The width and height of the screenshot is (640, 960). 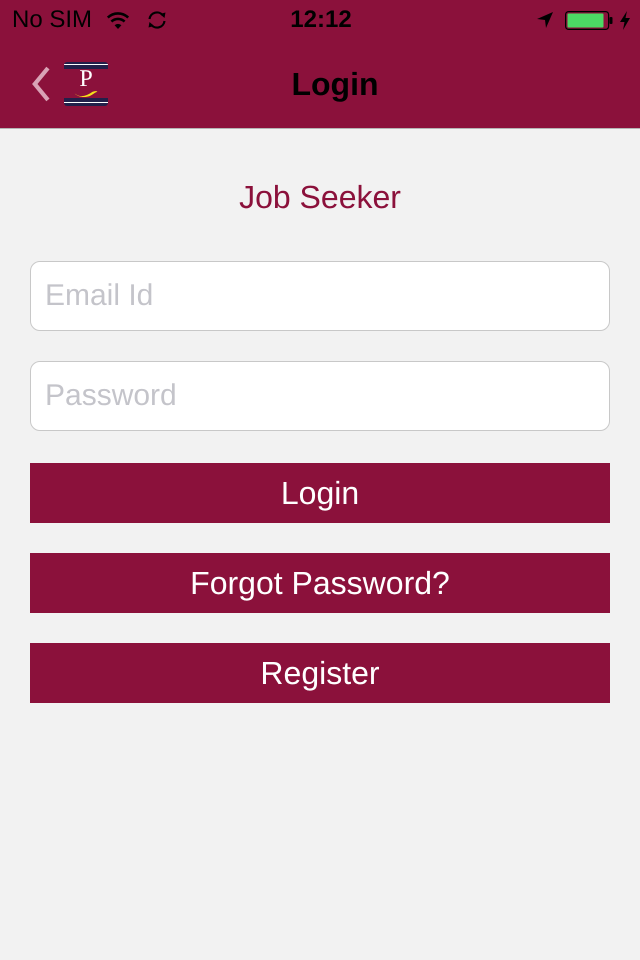 I want to click on section-heading: Job Seeker, so click(x=320, y=197).